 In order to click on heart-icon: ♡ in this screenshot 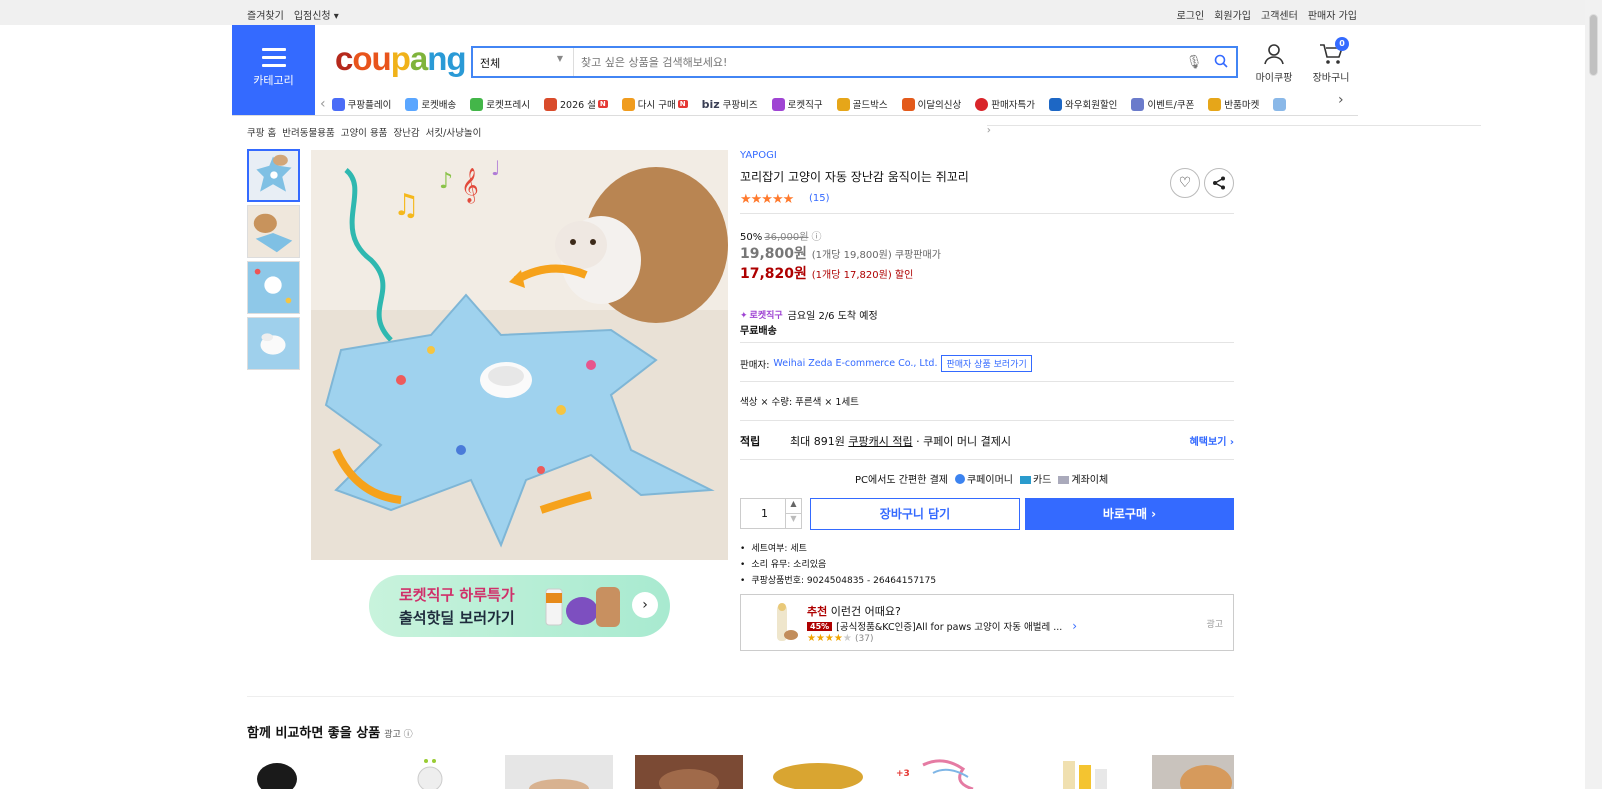, I will do `click(1185, 183)`.